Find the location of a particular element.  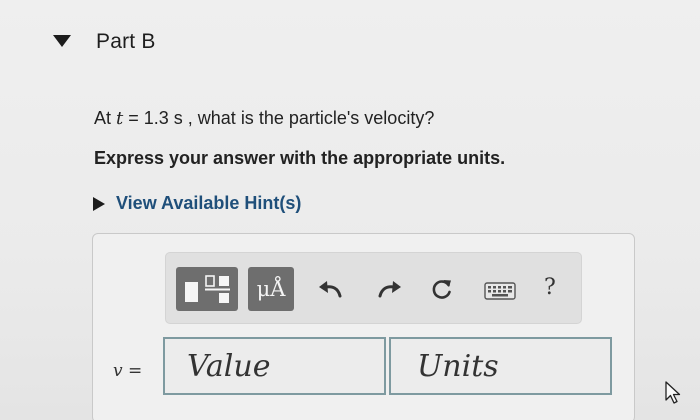

collapse-triangle-icon is located at coordinates (62, 41).